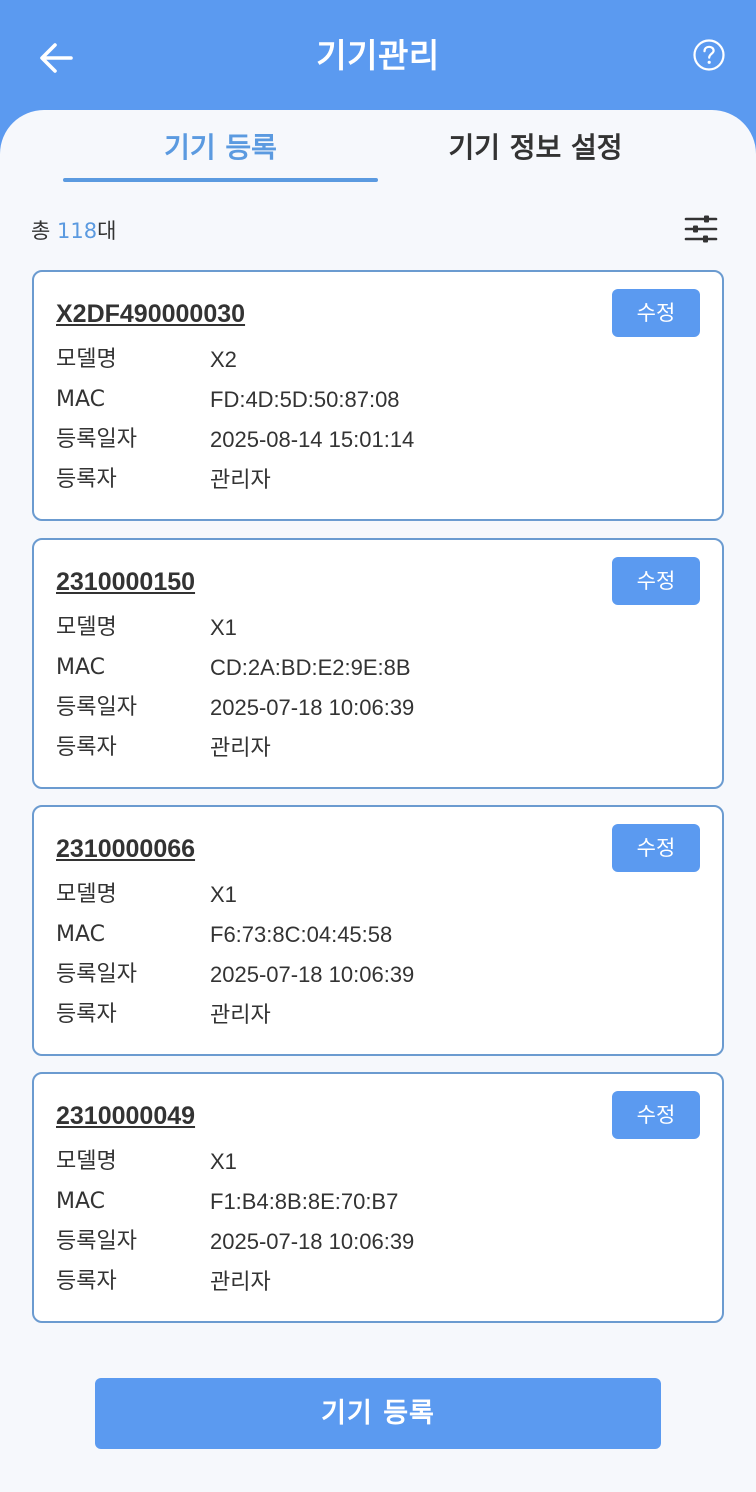  I want to click on total-suffix: 대, so click(107, 231).